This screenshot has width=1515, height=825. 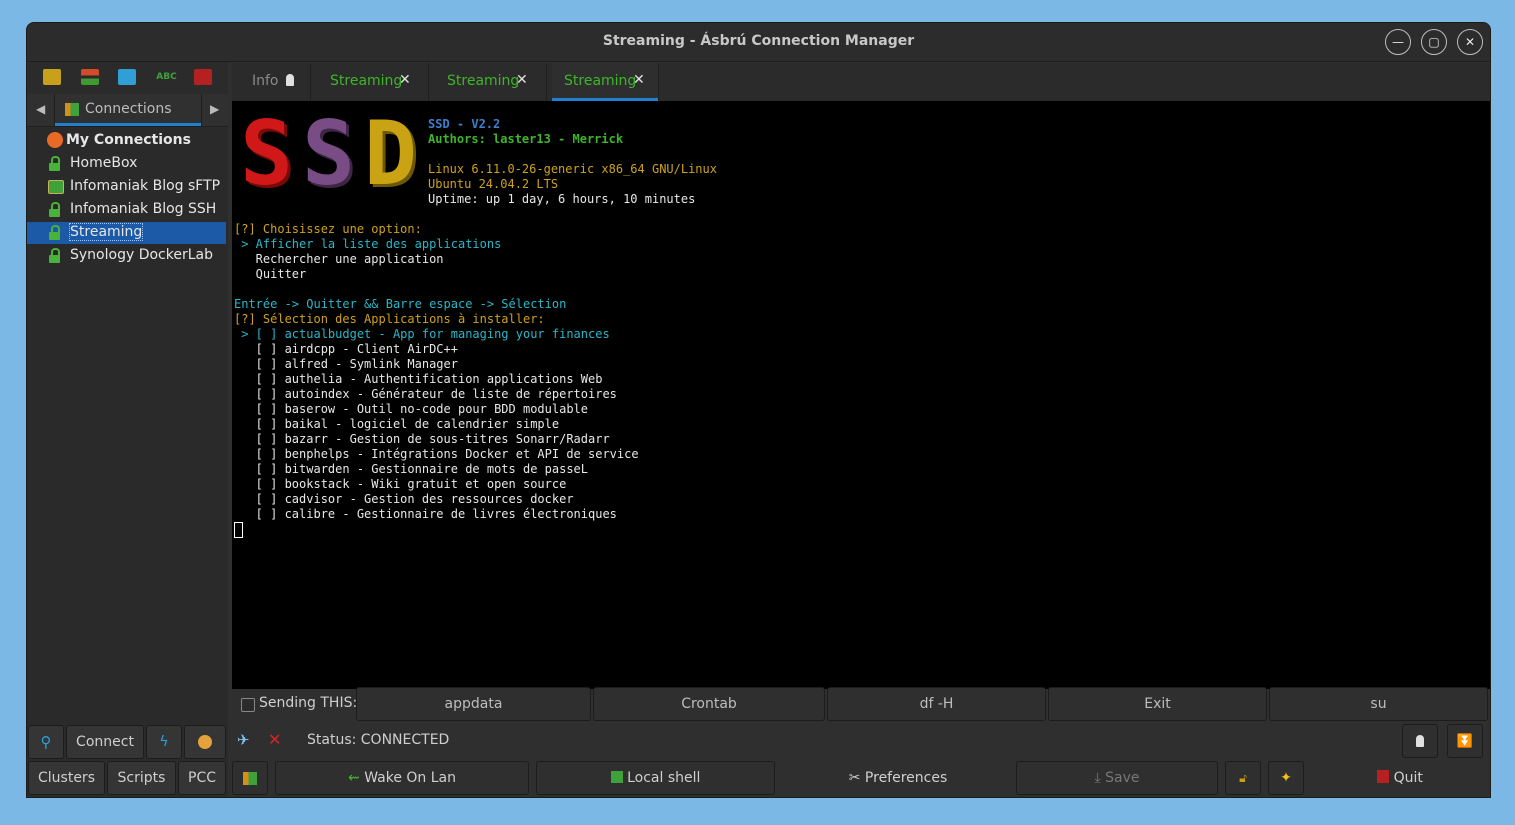 I want to click on scripts-button: Scripts, so click(x=141, y=778).